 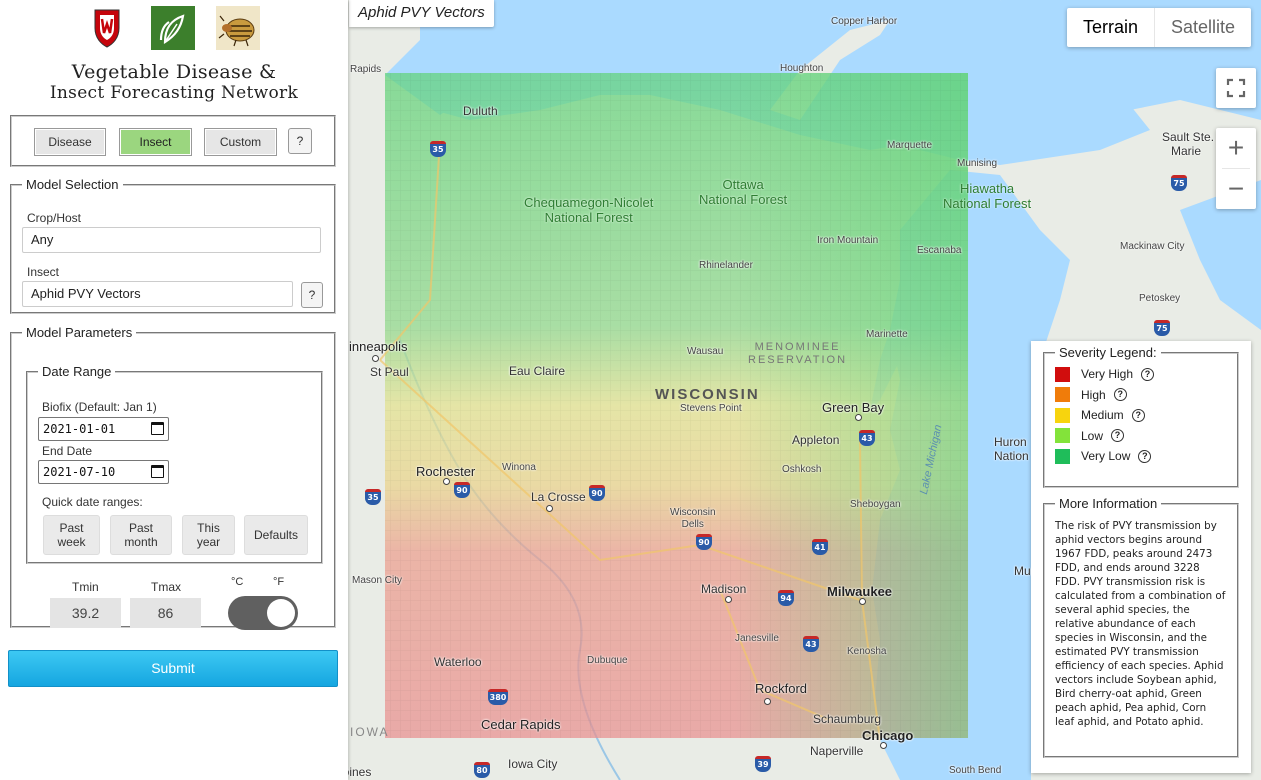 I want to click on map-label-menominee: MENOMINEE RESERVATION, so click(x=798, y=353).